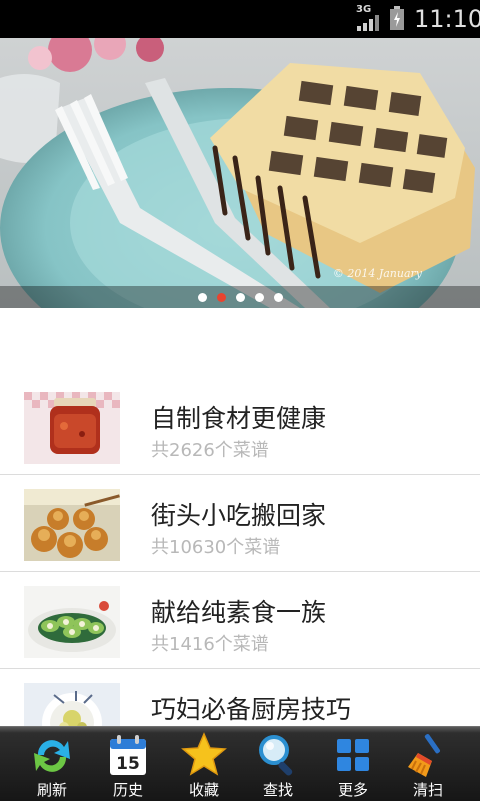 The image size is (480, 801). Describe the element at coordinates (251, 709) in the screenshot. I see `category-title: 巧妇必备厨房技巧` at that location.